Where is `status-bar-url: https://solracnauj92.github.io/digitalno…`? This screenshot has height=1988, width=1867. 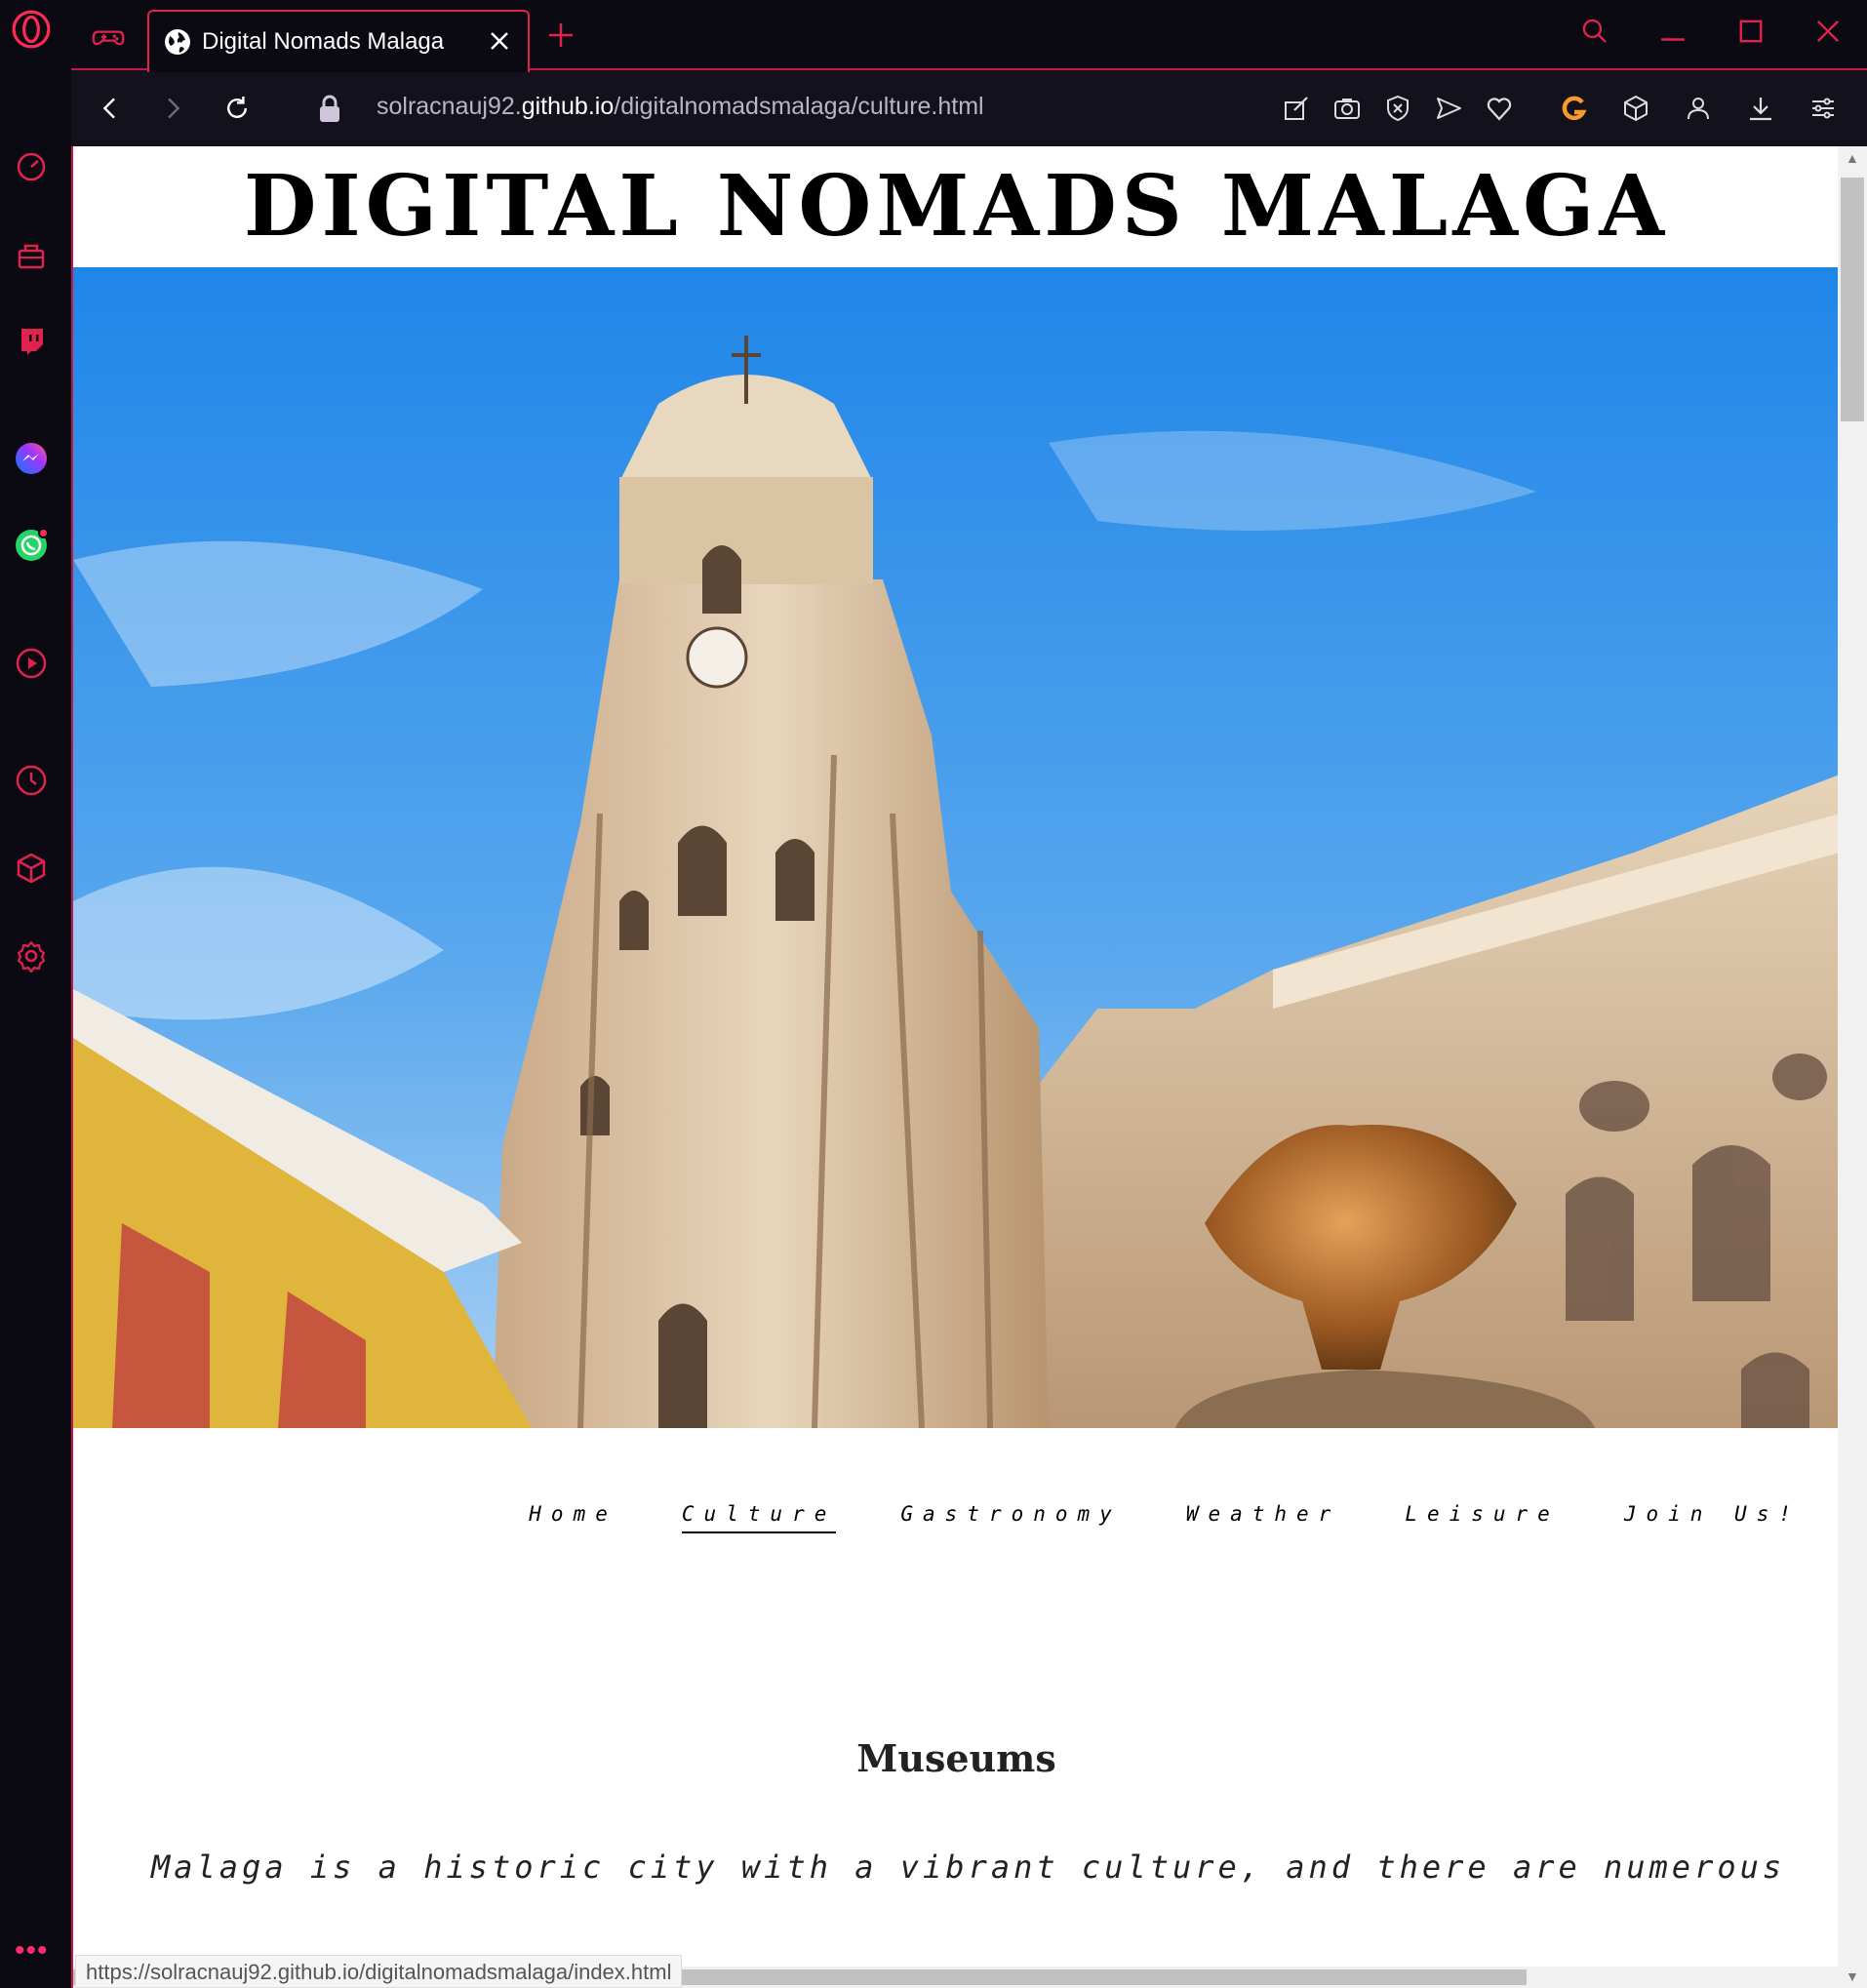
status-bar-url: https://solracnauj92.github.io/digitalno… is located at coordinates (379, 1972).